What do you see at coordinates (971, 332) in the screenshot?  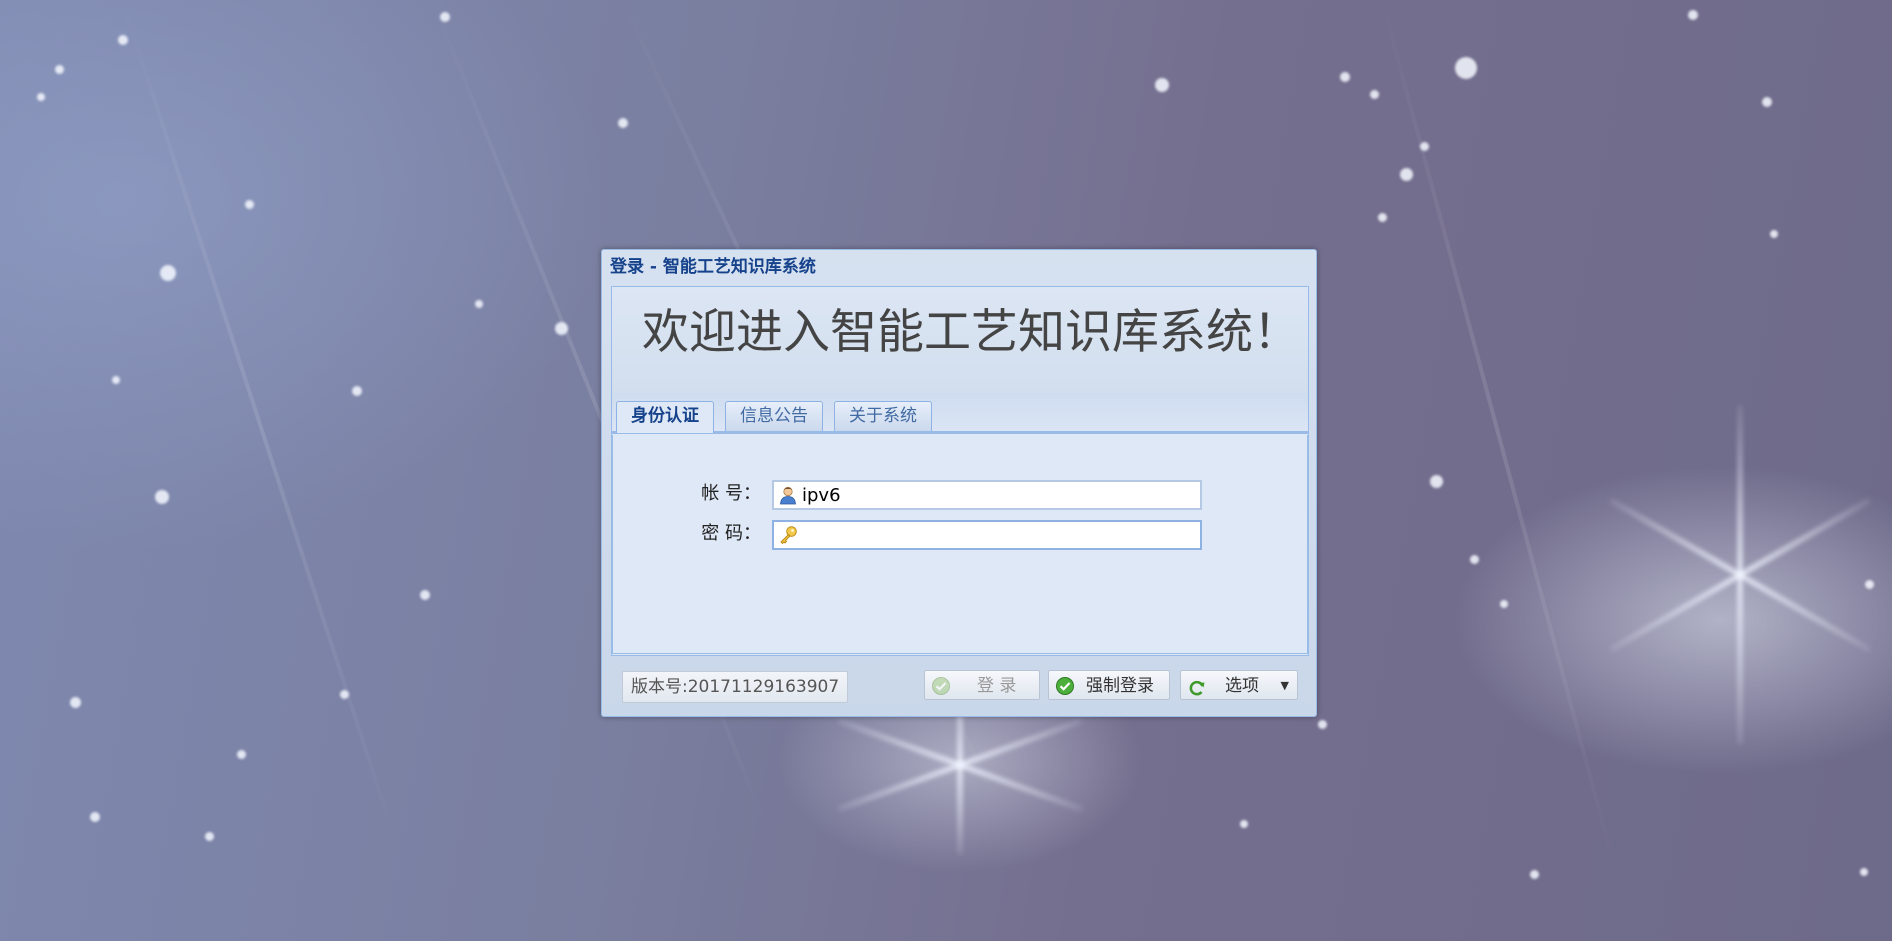 I see `welcome-text: 欢迎进入智能工艺知识库系统！` at bounding box center [971, 332].